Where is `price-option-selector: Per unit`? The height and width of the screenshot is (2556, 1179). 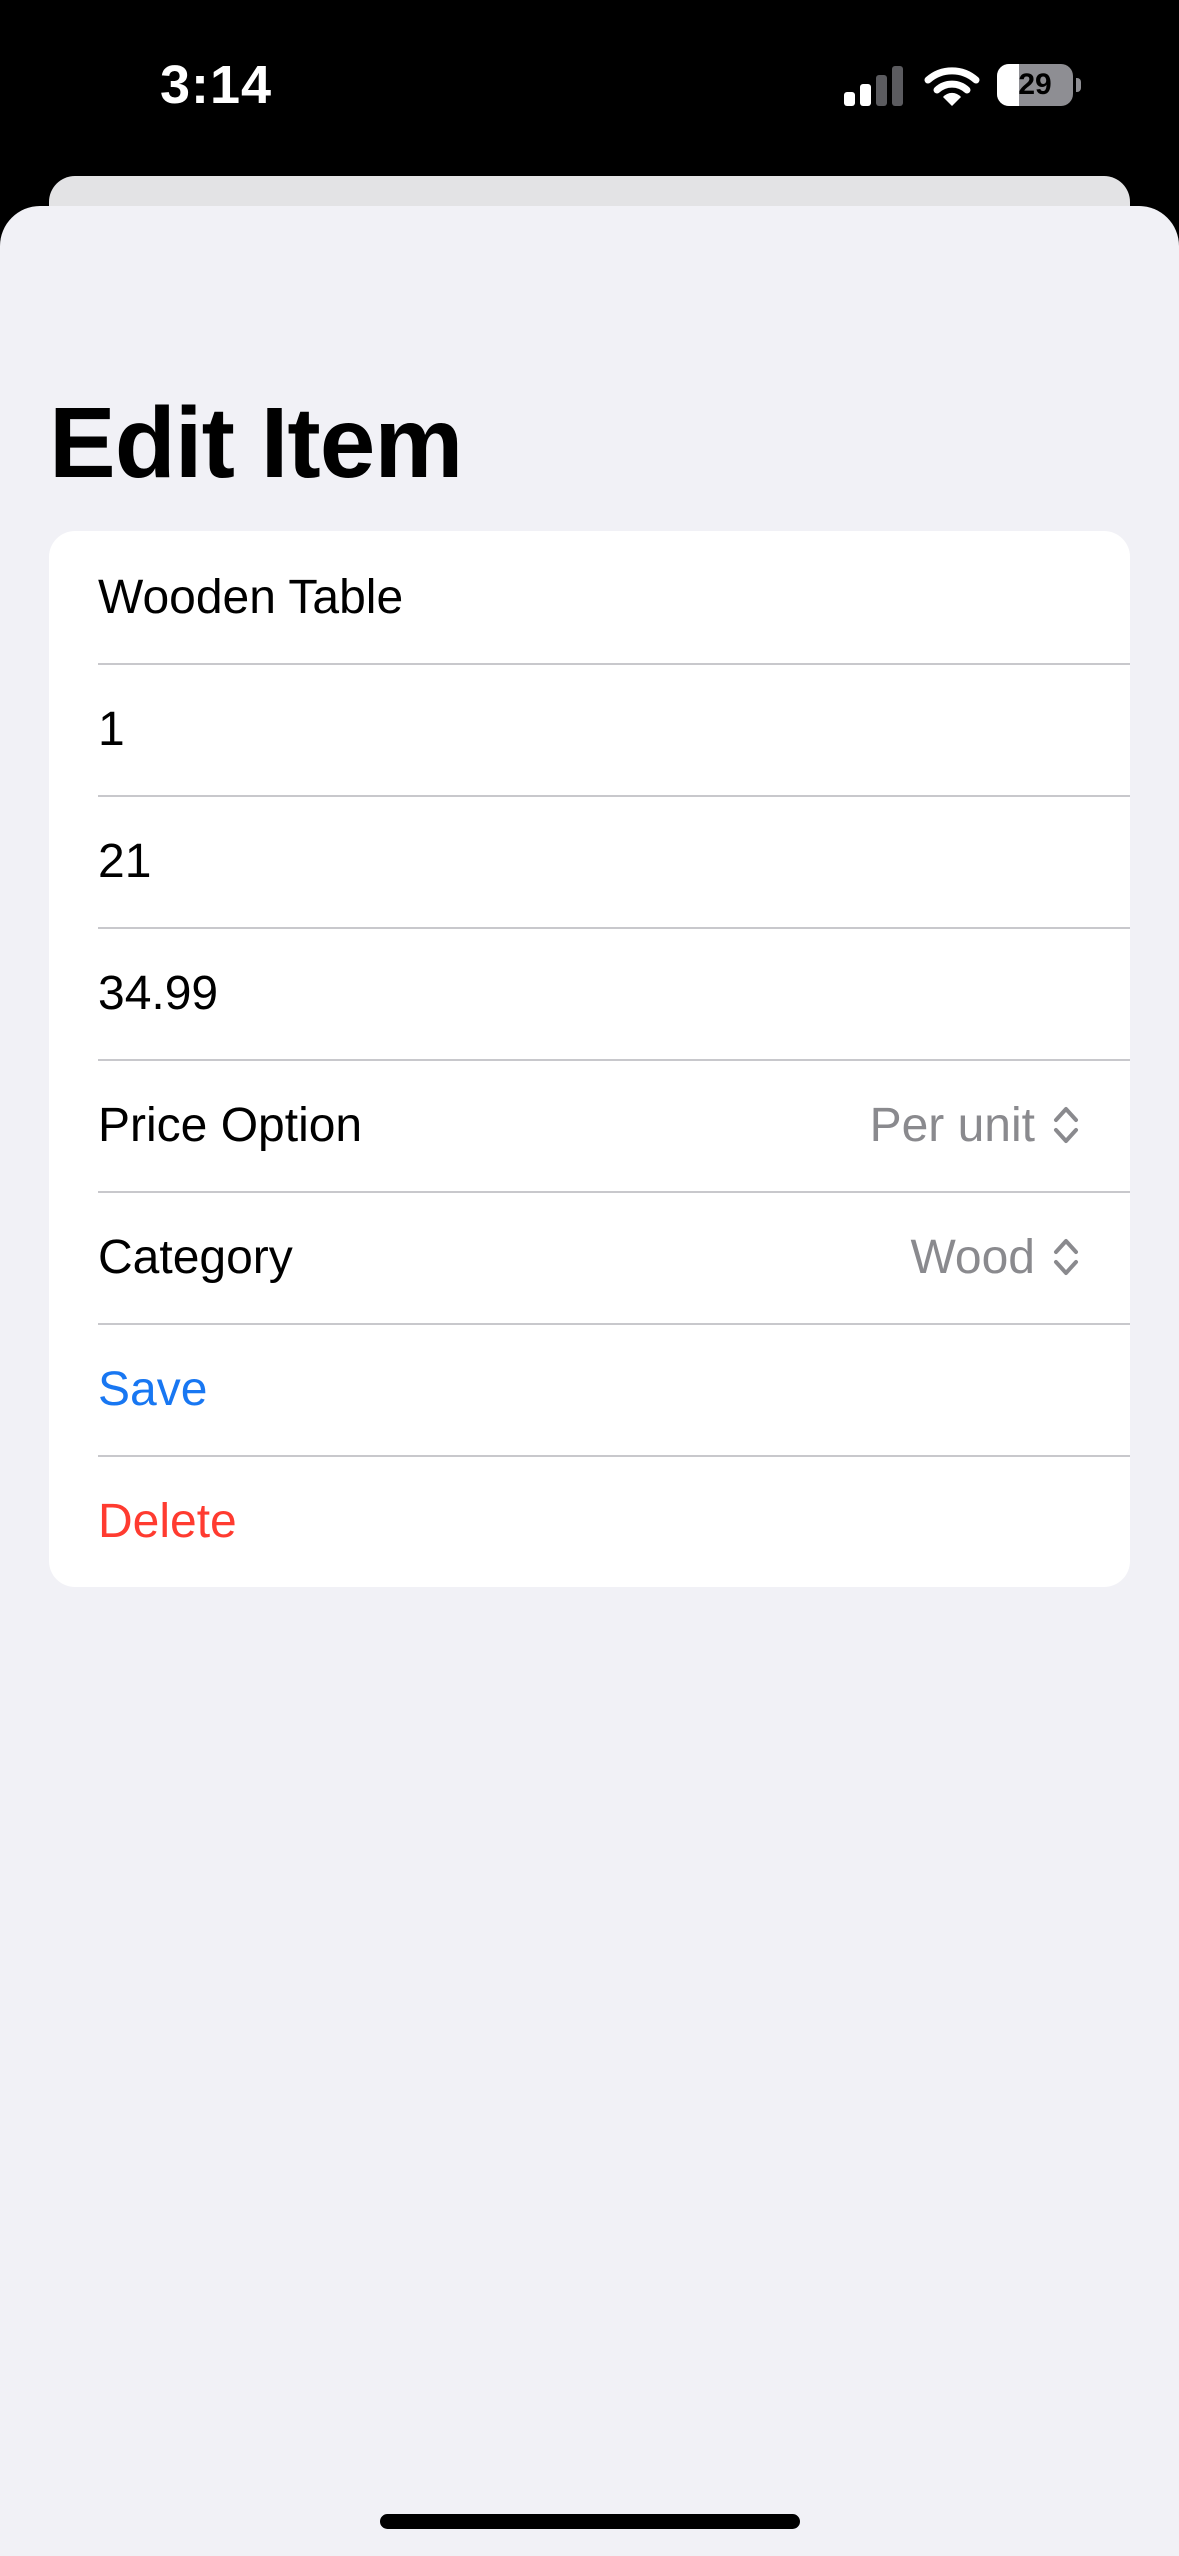 price-option-selector: Per unit is located at coordinates (975, 1125).